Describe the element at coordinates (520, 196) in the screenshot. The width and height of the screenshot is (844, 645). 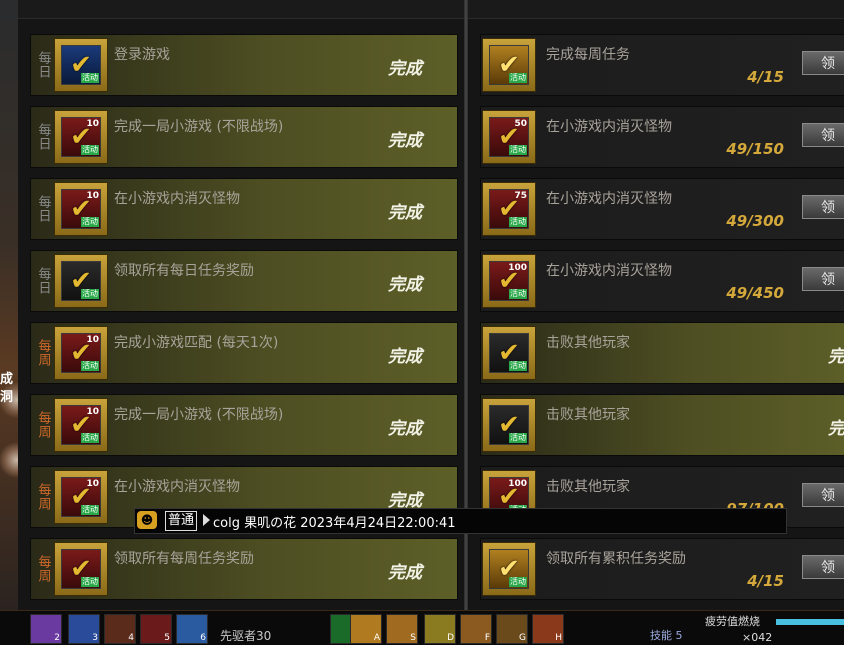
I see `reward-count: 75` at that location.